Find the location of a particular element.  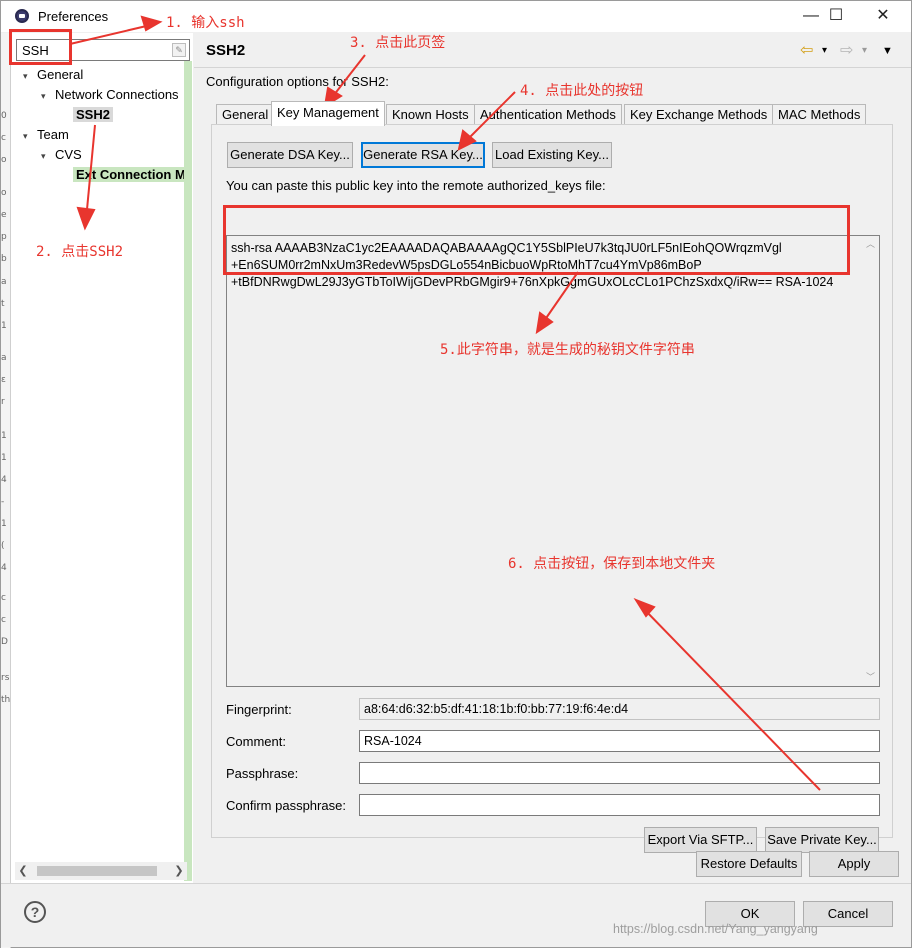

help-icon: ? is located at coordinates (35, 912).